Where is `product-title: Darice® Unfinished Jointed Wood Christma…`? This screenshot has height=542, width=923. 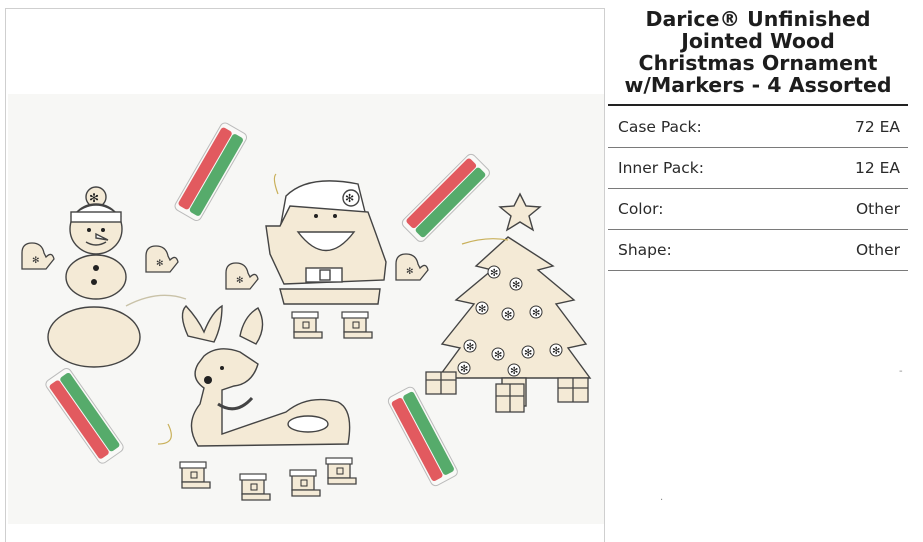
product-title: Darice® Unfinished Jointed Wood Christma… is located at coordinates (758, 57).